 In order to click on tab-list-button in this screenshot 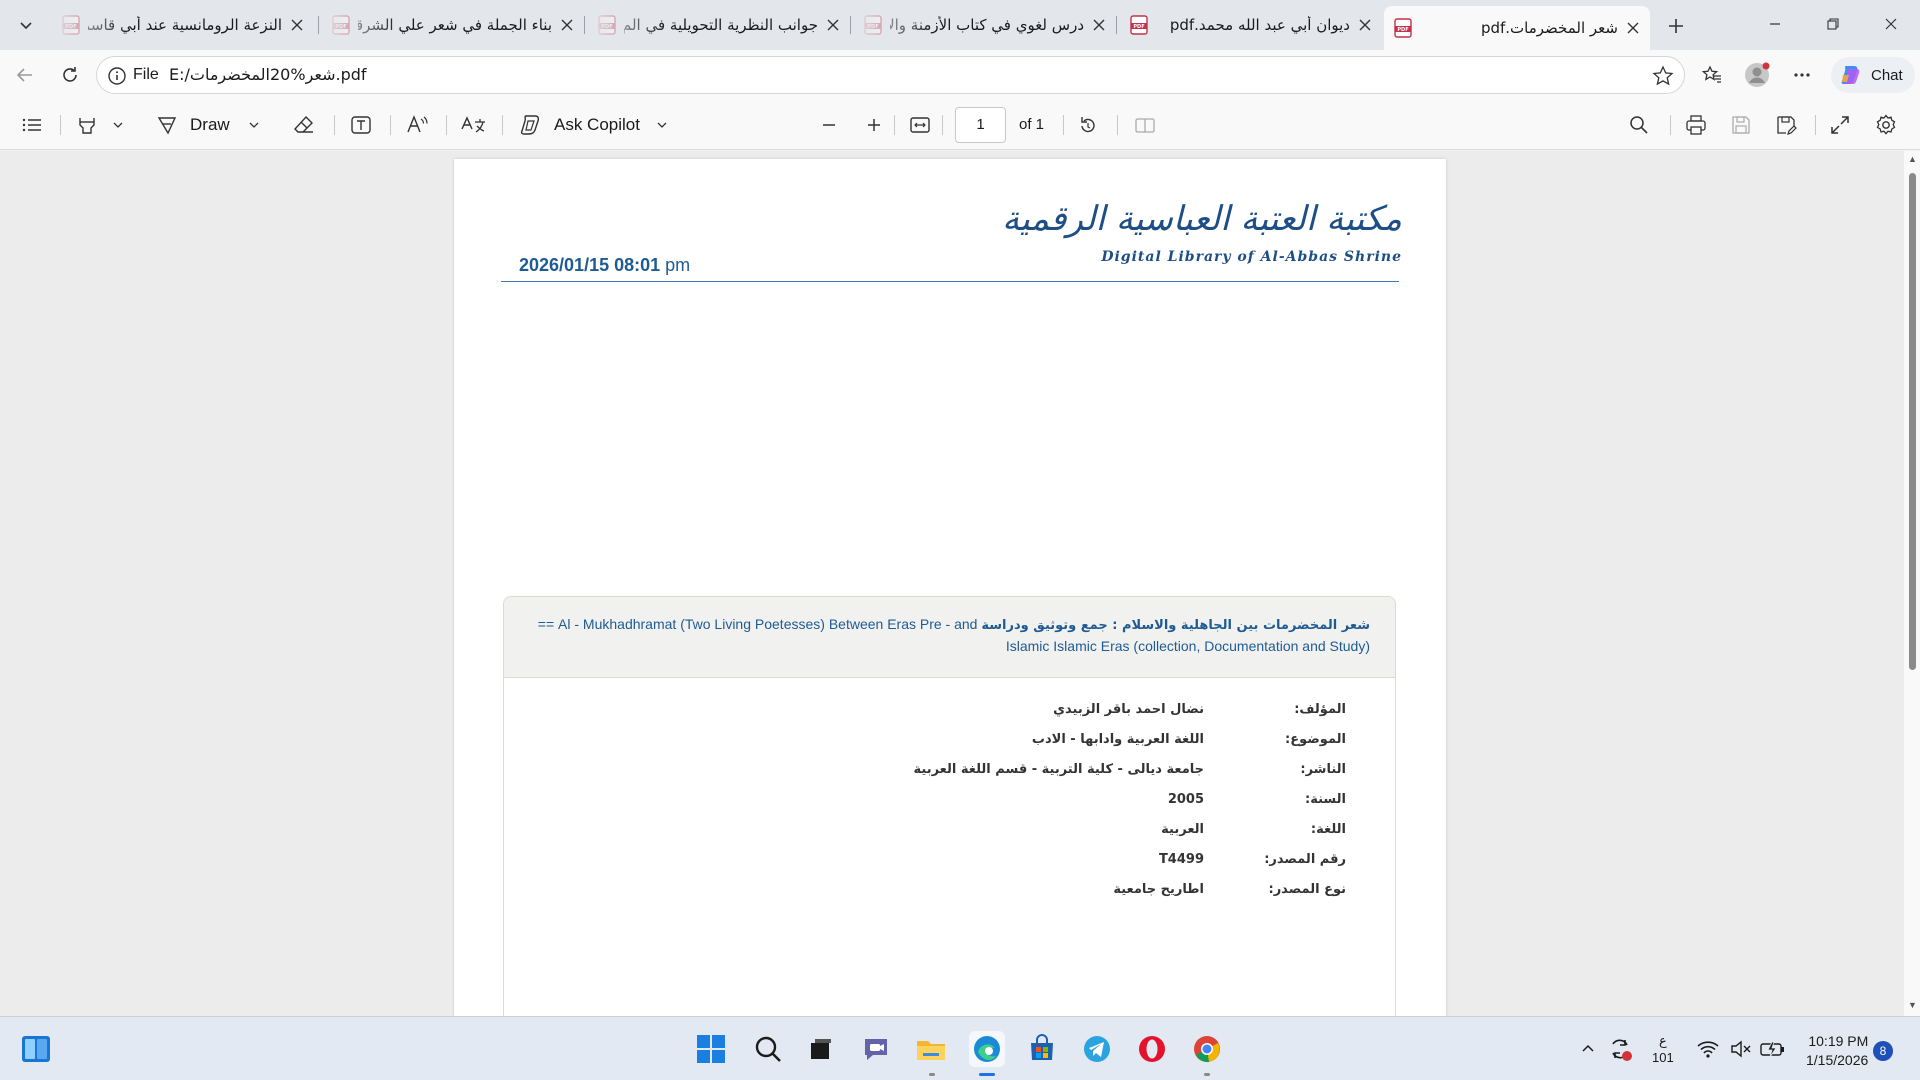, I will do `click(26, 25)`.